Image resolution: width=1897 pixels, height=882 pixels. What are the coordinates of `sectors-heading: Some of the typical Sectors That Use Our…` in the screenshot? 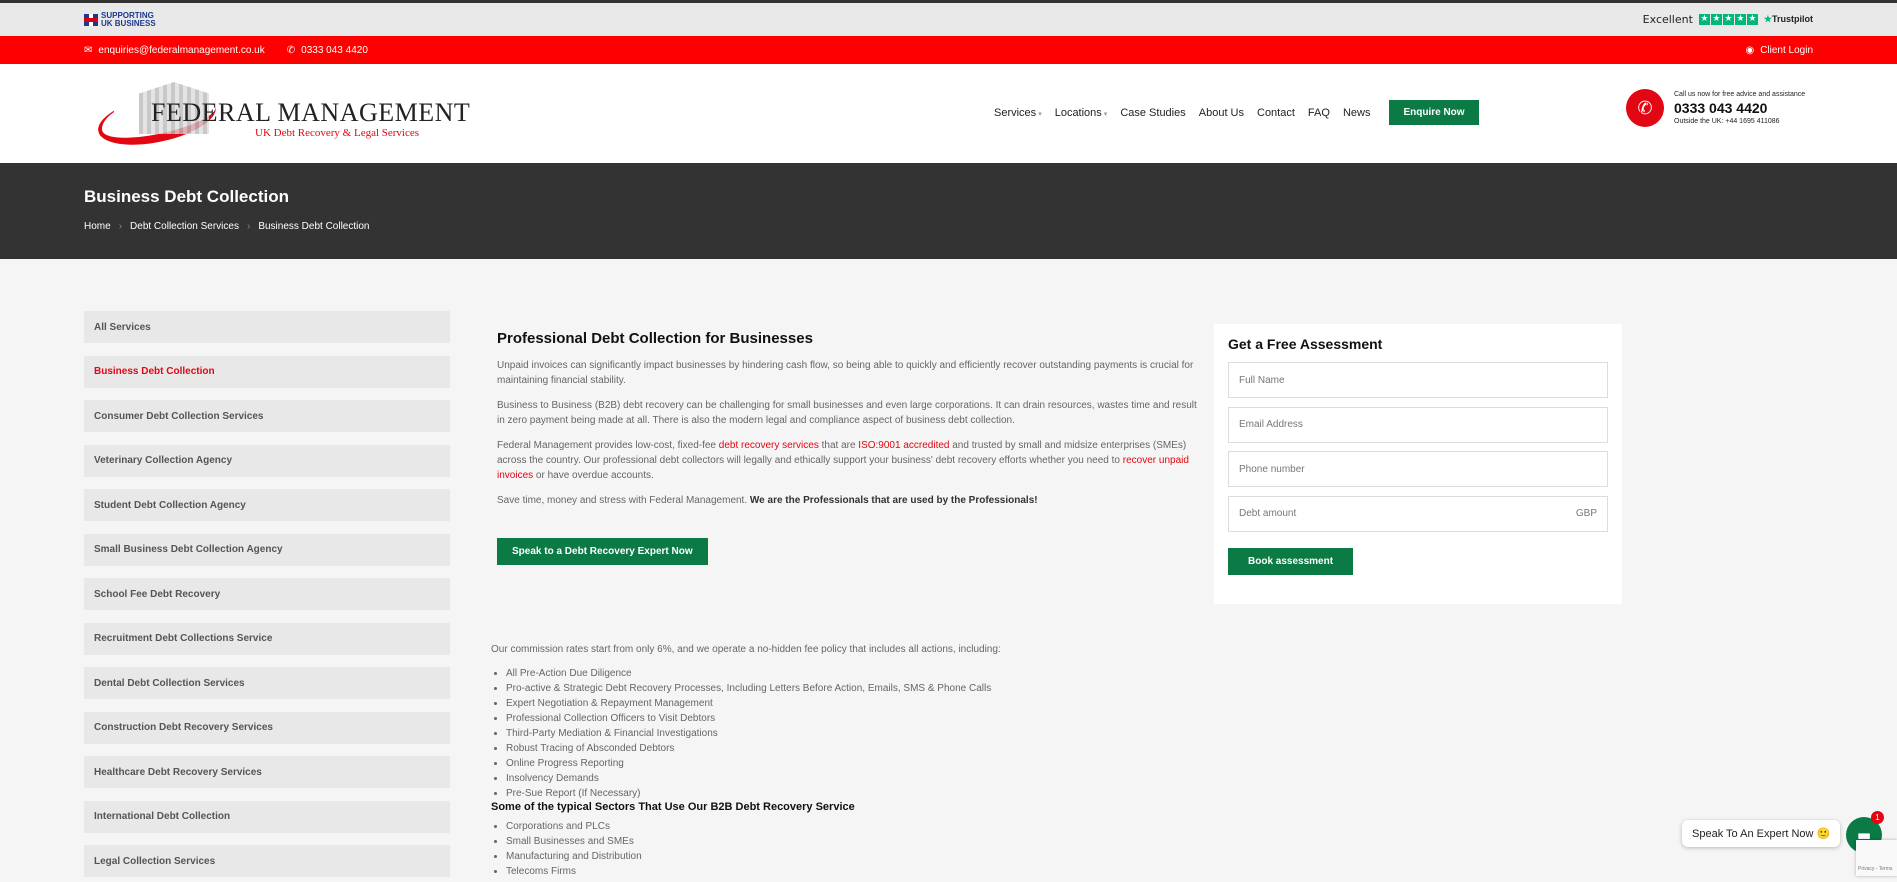 It's located at (673, 807).